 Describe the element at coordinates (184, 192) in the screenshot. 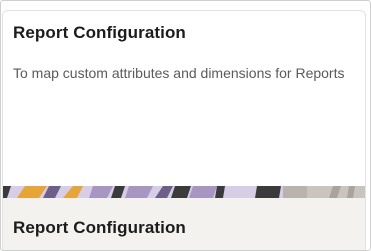

I see `decorative-pattern-banner` at that location.